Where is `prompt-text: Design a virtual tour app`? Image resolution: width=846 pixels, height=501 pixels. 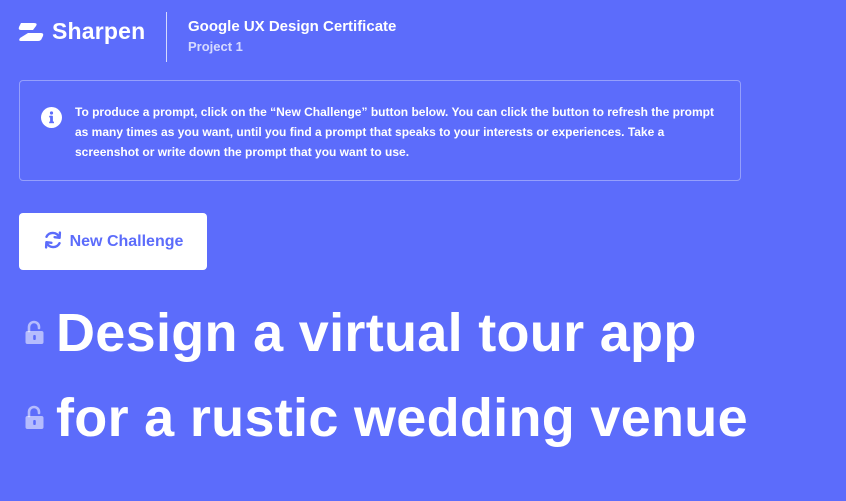
prompt-text: Design a virtual tour app is located at coordinates (376, 333).